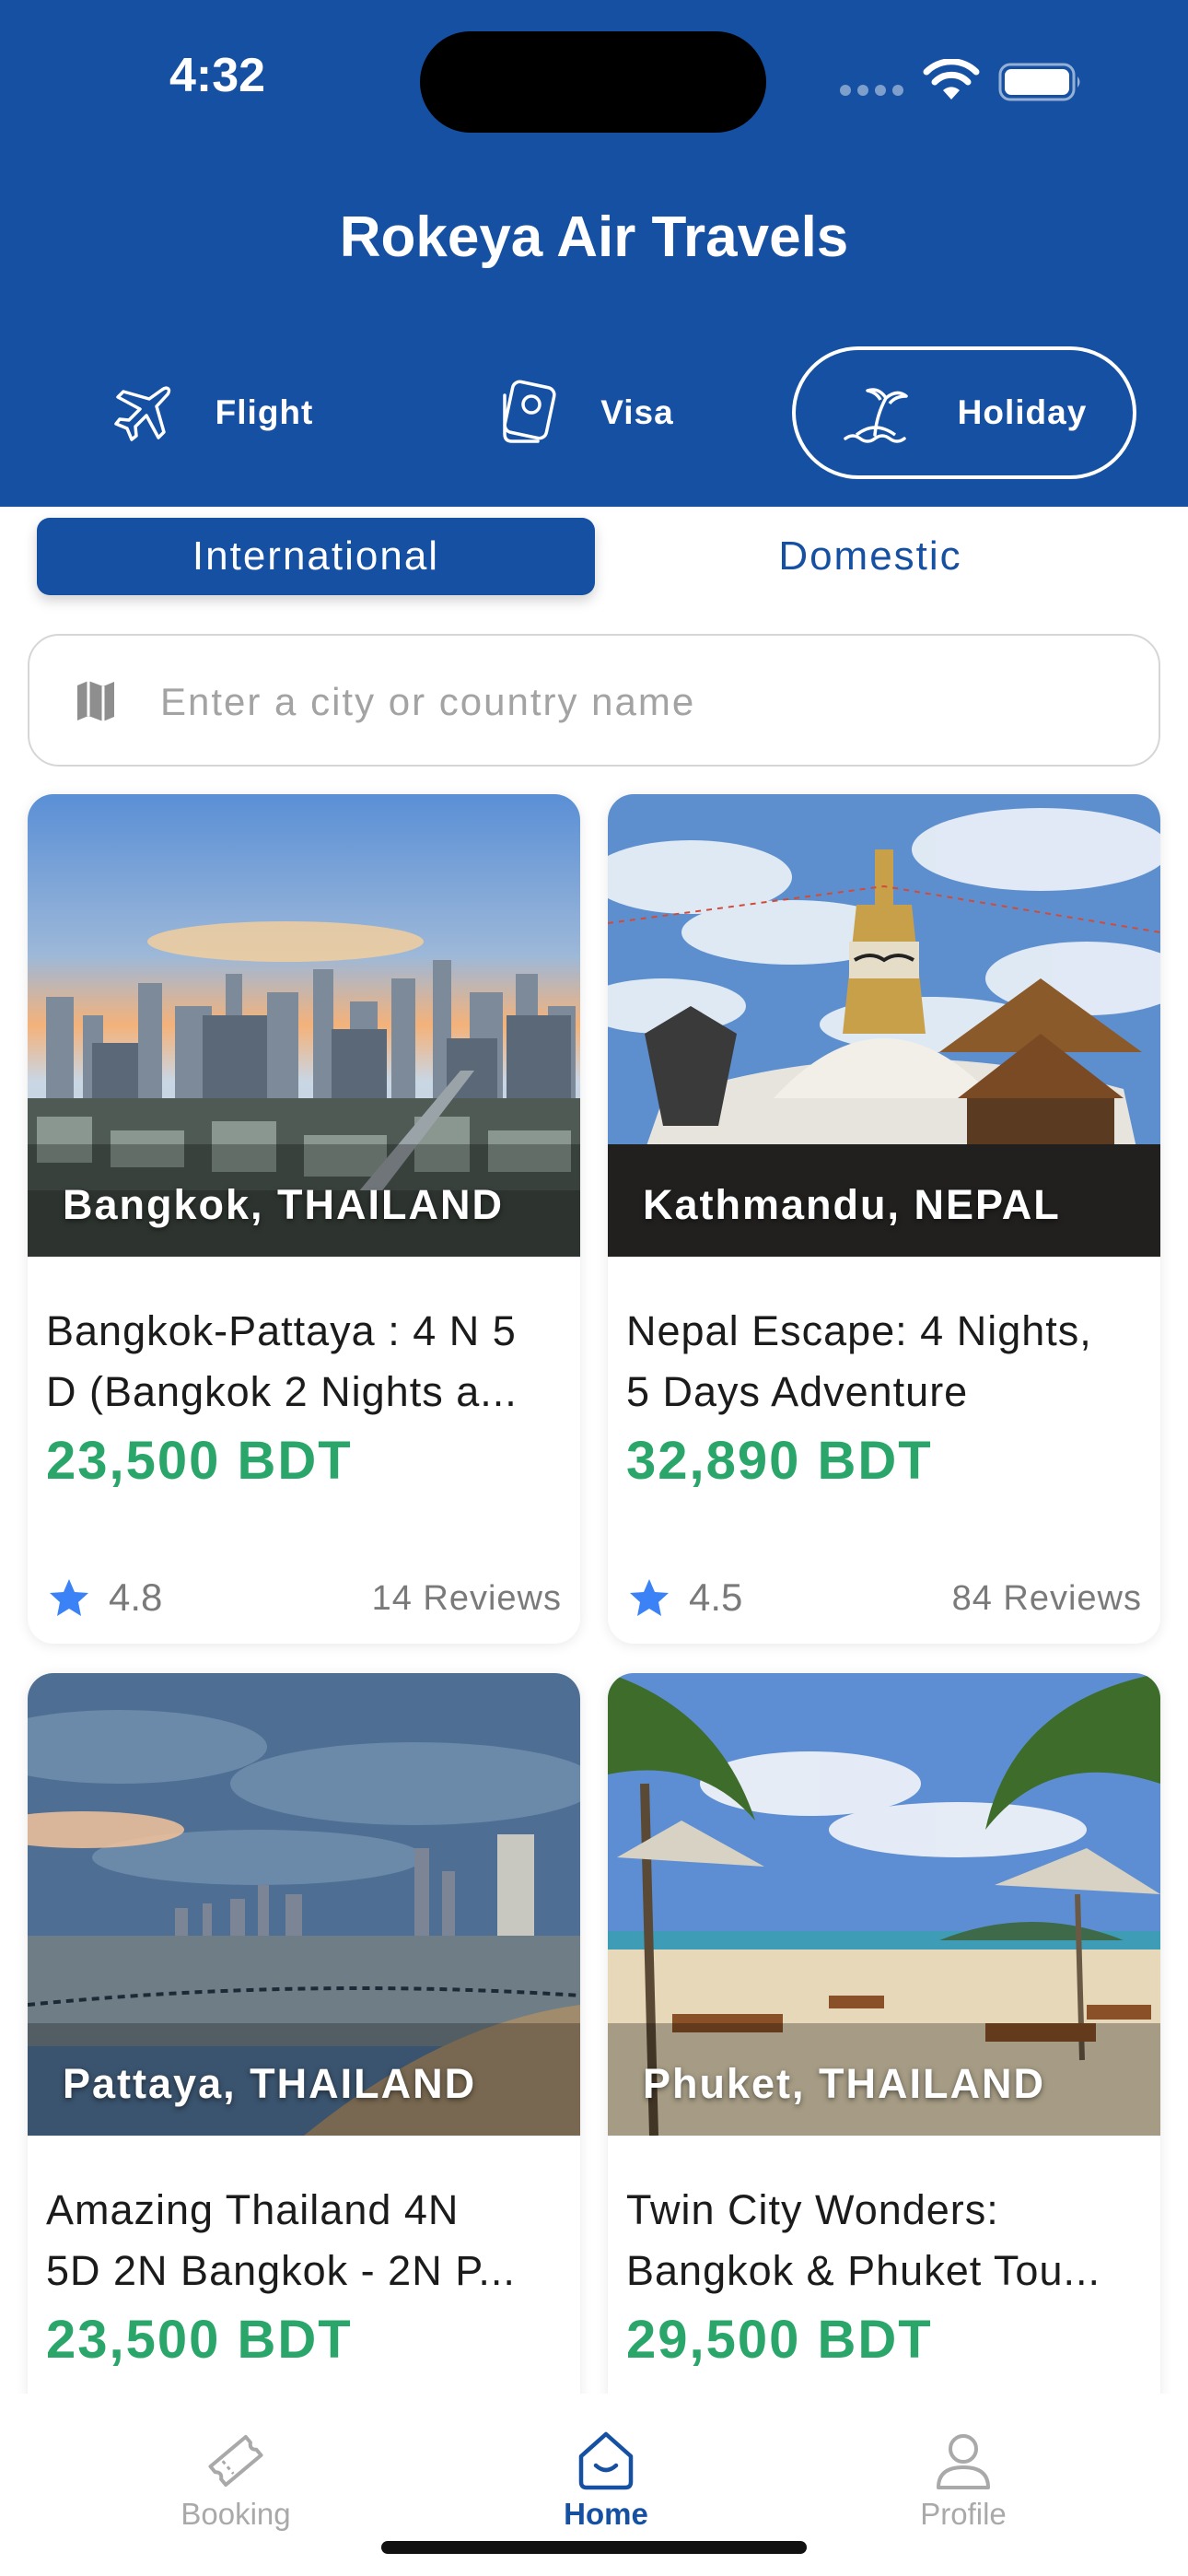  What do you see at coordinates (1039, 82) in the screenshot?
I see `battery-icon` at bounding box center [1039, 82].